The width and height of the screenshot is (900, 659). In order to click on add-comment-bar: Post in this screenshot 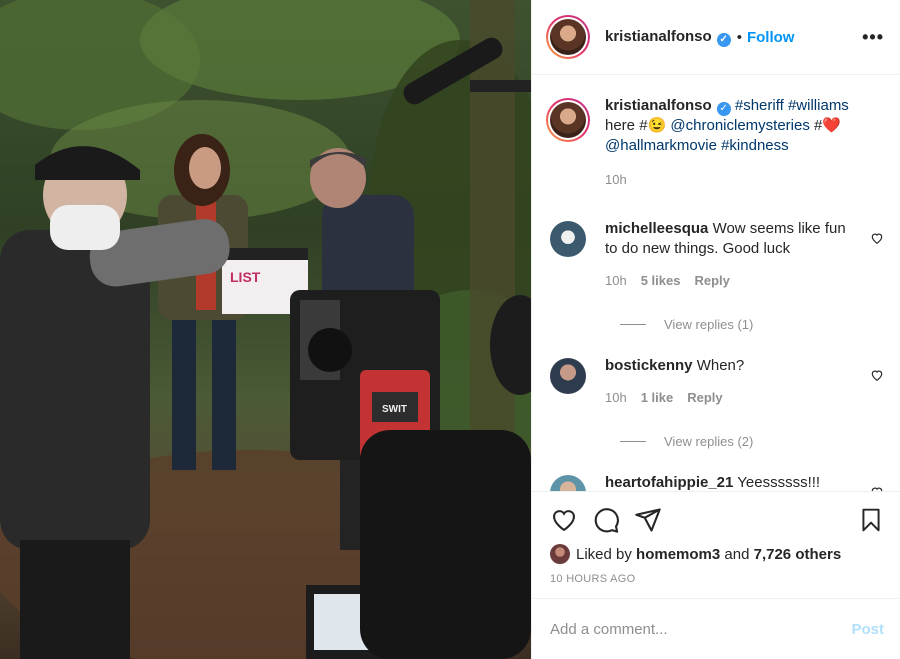, I will do `click(716, 628)`.